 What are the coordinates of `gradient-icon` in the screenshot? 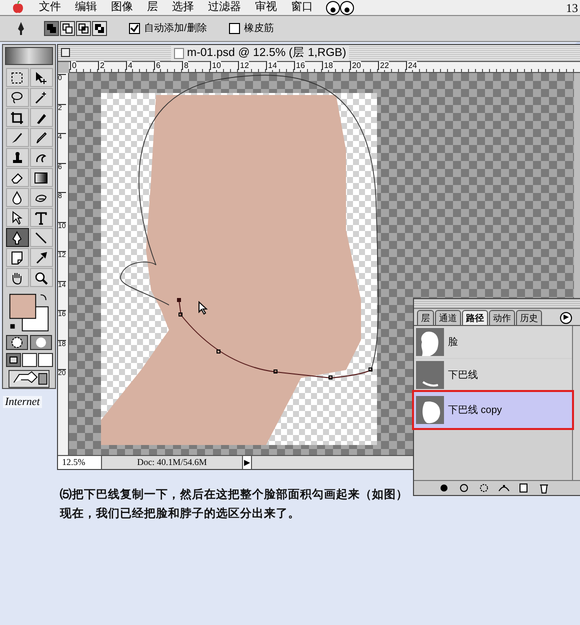 It's located at (41, 177).